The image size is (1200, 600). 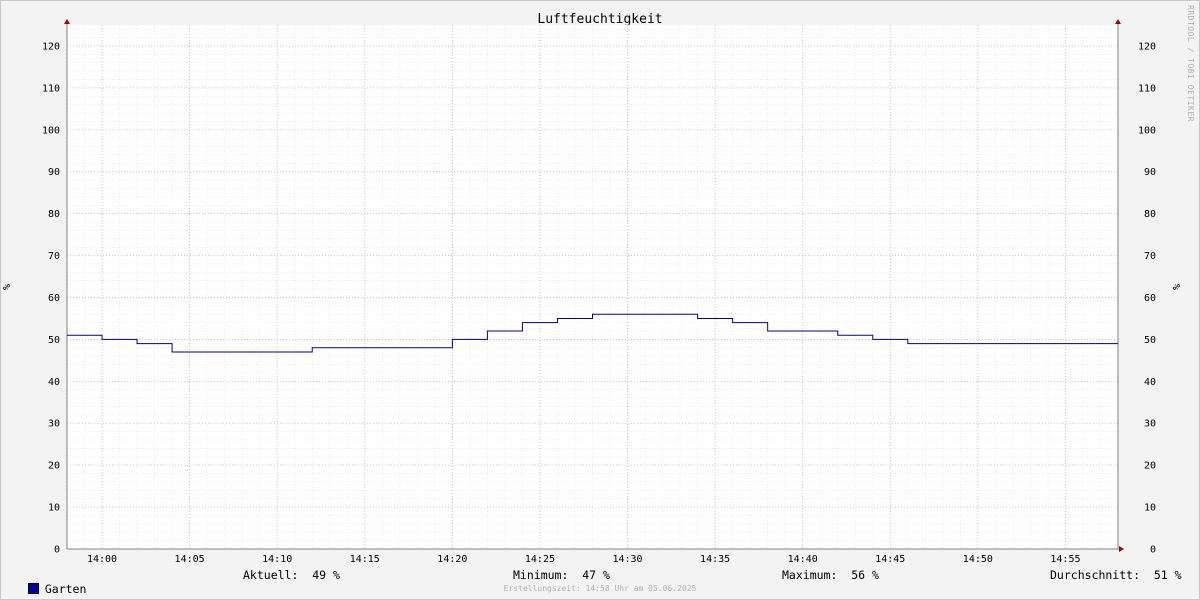 I want to click on y-axis-arrow-left, so click(x=67, y=21).